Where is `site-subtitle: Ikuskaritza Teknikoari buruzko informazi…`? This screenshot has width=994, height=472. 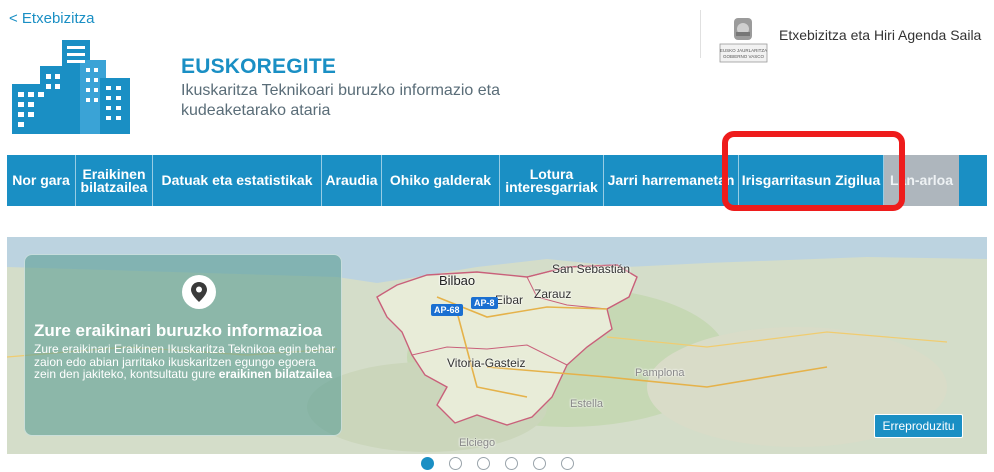
site-subtitle: Ikuskaritza Teknikoari buruzko informazi… is located at coordinates (340, 100).